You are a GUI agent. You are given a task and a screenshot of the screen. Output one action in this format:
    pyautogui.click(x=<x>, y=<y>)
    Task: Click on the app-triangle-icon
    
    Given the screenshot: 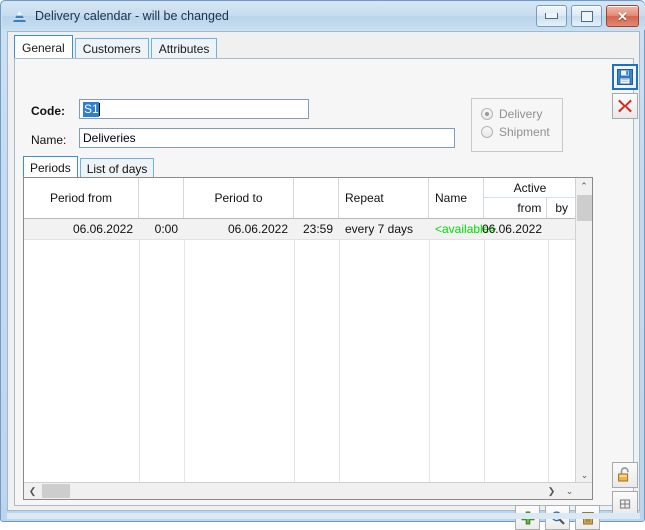 What is the action you would take?
    pyautogui.click(x=19, y=16)
    